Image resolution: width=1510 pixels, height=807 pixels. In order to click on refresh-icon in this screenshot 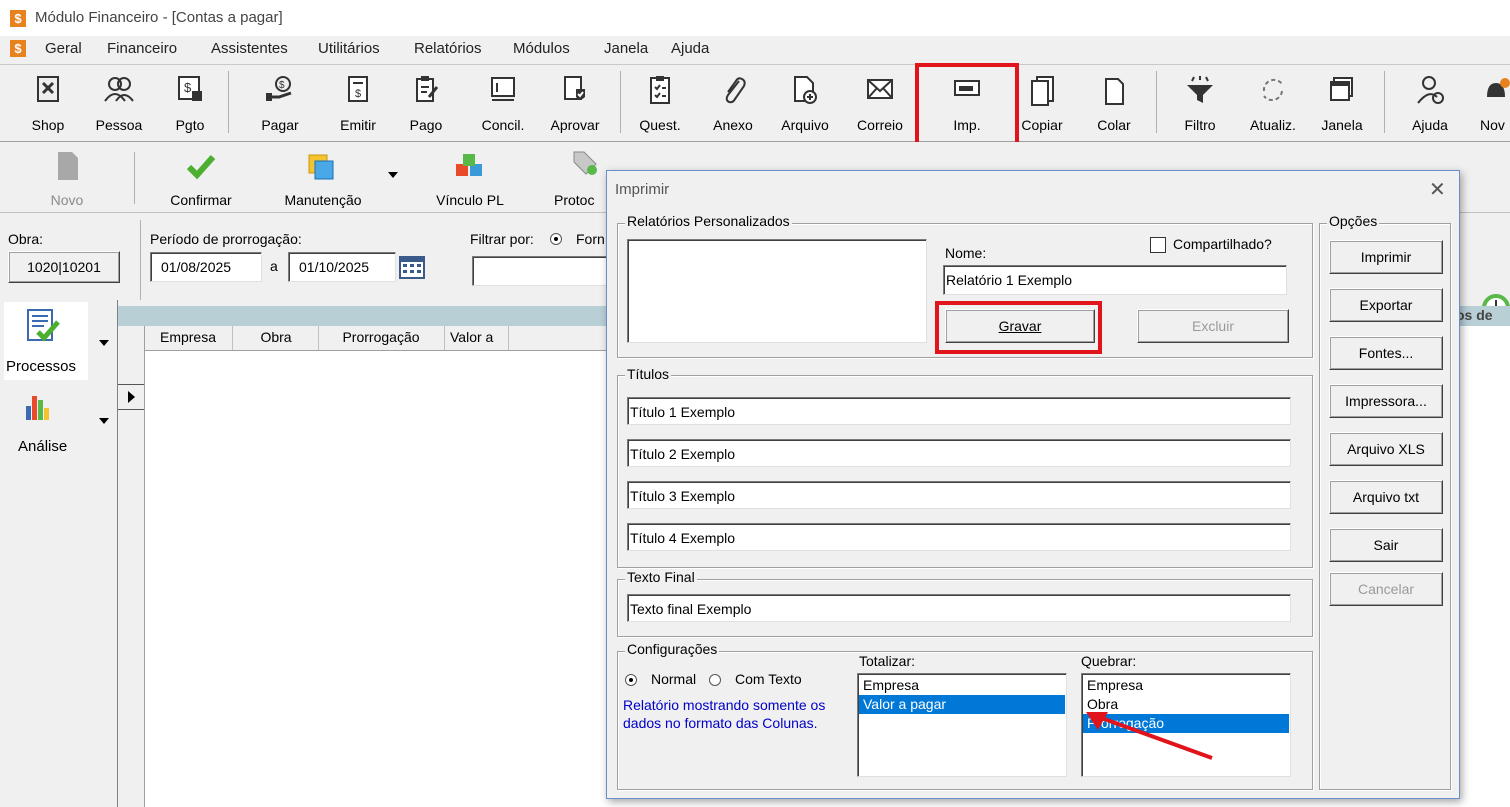, I will do `click(1272, 90)`.